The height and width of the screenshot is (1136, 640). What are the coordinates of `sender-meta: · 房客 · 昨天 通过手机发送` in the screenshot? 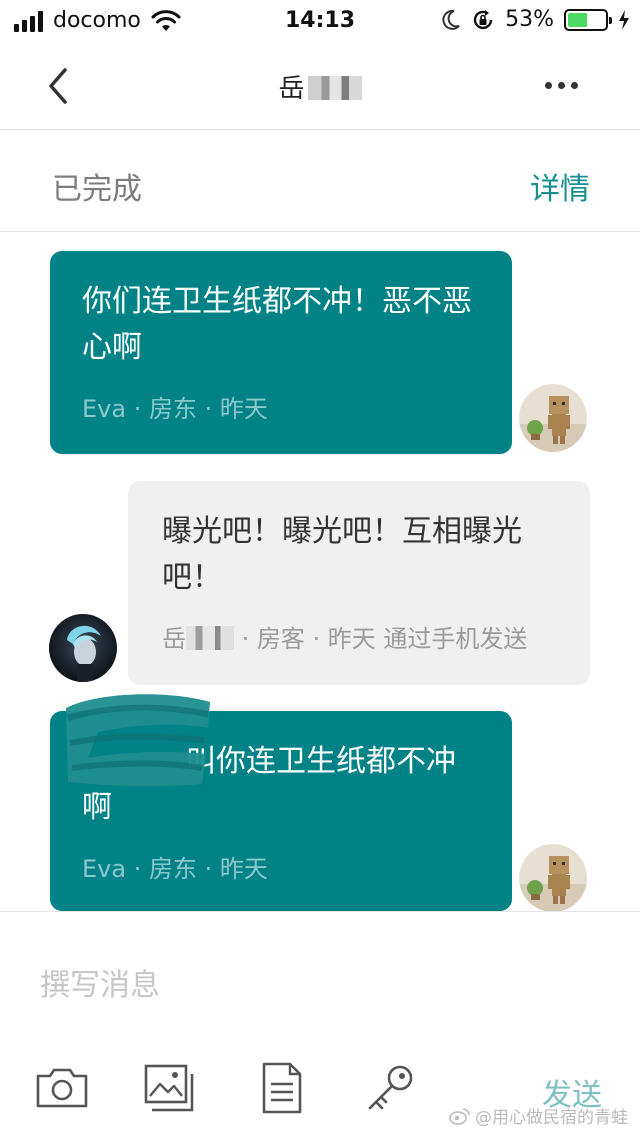 It's located at (381, 639).